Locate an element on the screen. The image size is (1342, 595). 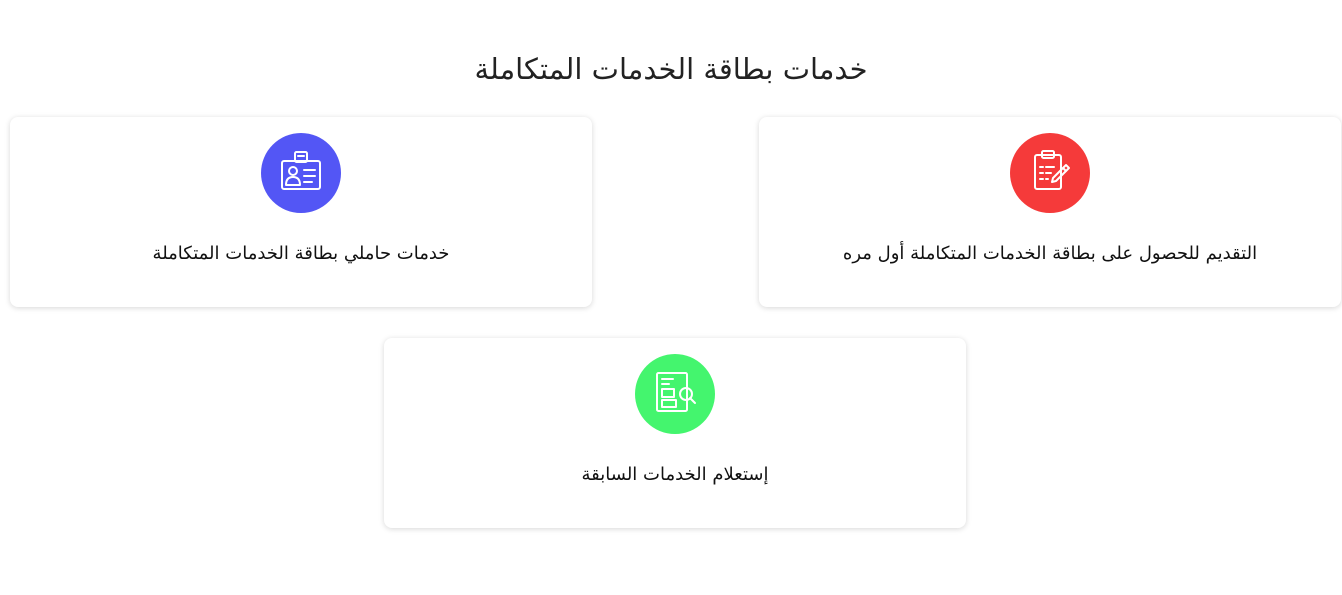
card-label: خدمات حاملي بطاقة الخدمات المتكاملة is located at coordinates (301, 253).